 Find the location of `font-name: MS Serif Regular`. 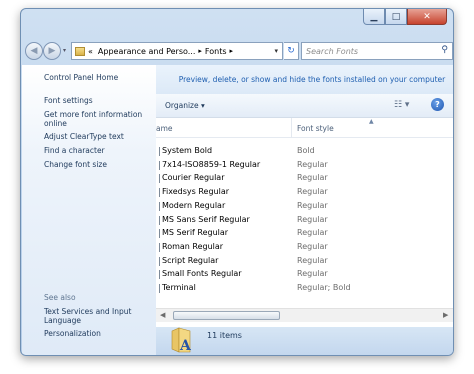

font-name: MS Serif Regular is located at coordinates (195, 233).